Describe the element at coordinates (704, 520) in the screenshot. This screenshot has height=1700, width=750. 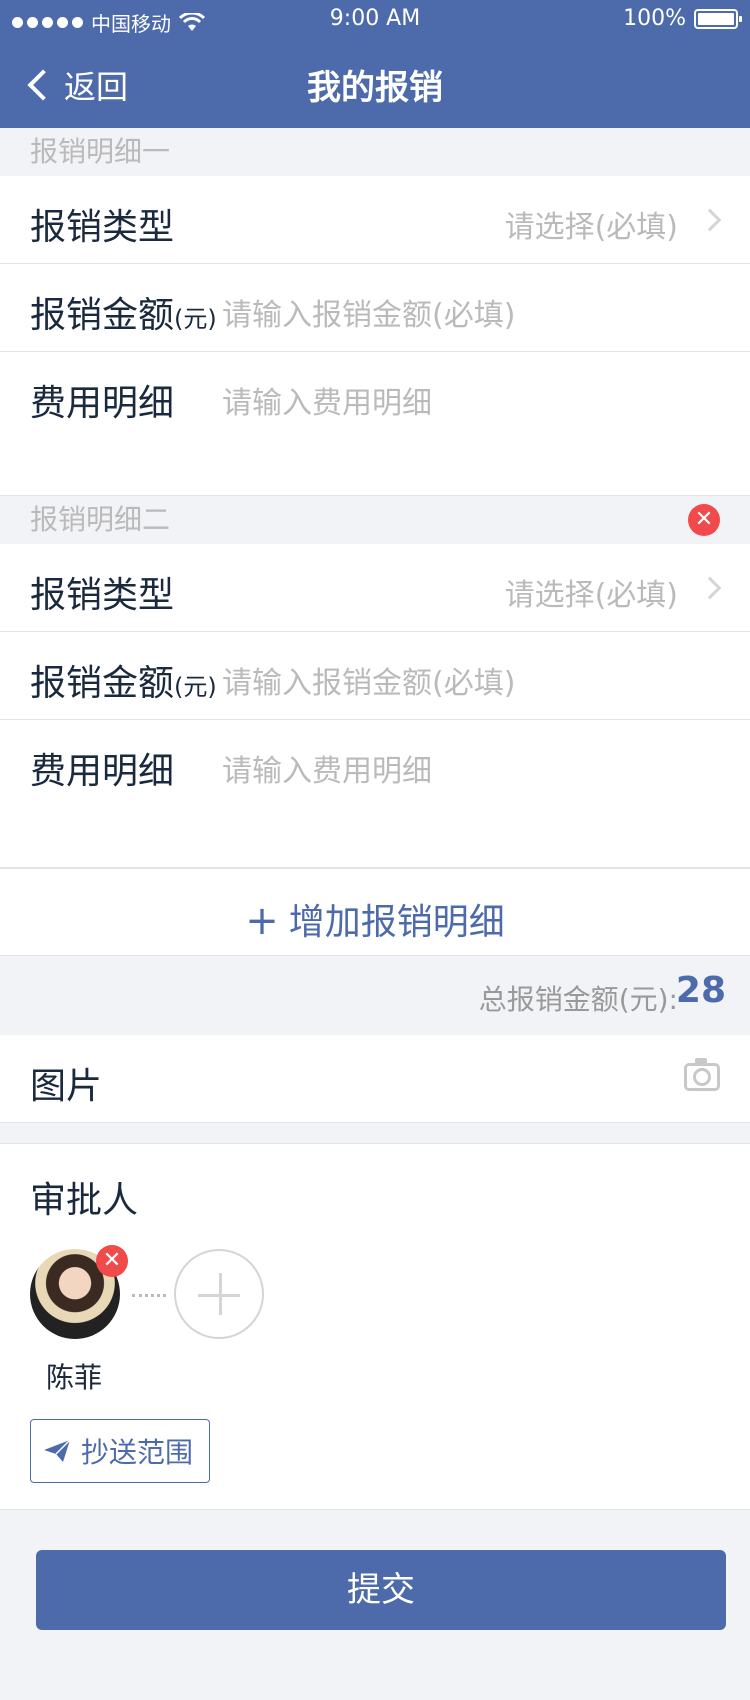
I see `remove-detail-button: ✕` at that location.